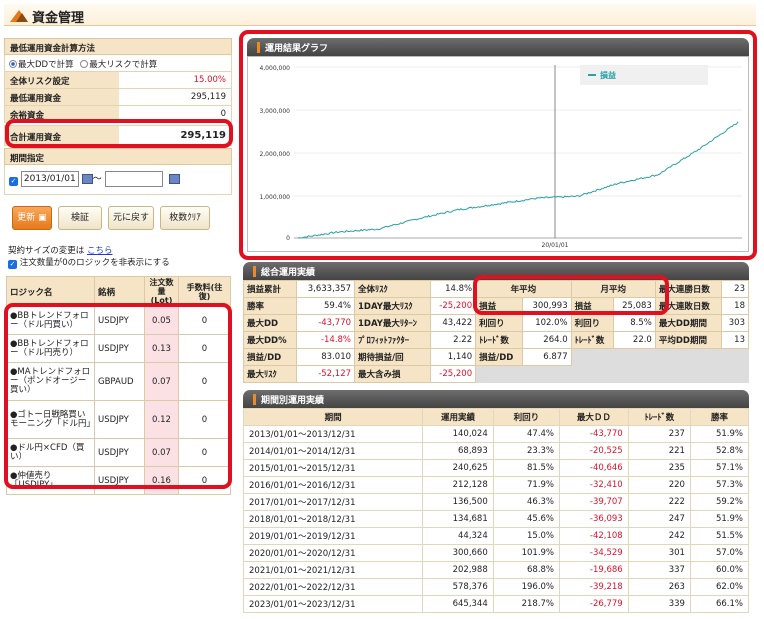  I want to click on calc-method-options: 最大DDで計算 最大リスクで計算, so click(118, 63).